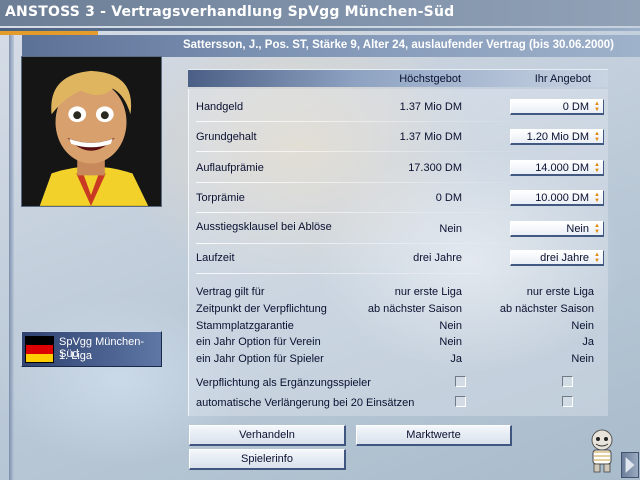 The height and width of the screenshot is (480, 640). Describe the element at coordinates (414, 309) in the screenshot. I see `max-bid-value: ab nächster Saison` at that location.